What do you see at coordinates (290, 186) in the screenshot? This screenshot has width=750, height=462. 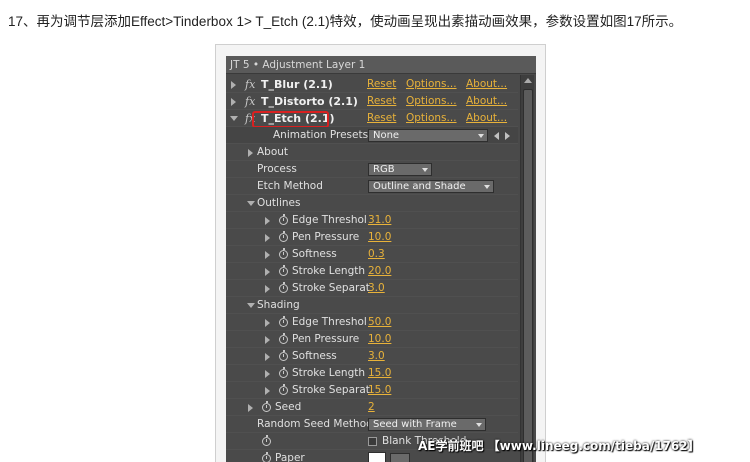 I see `etch-method-label: Etch Method` at bounding box center [290, 186].